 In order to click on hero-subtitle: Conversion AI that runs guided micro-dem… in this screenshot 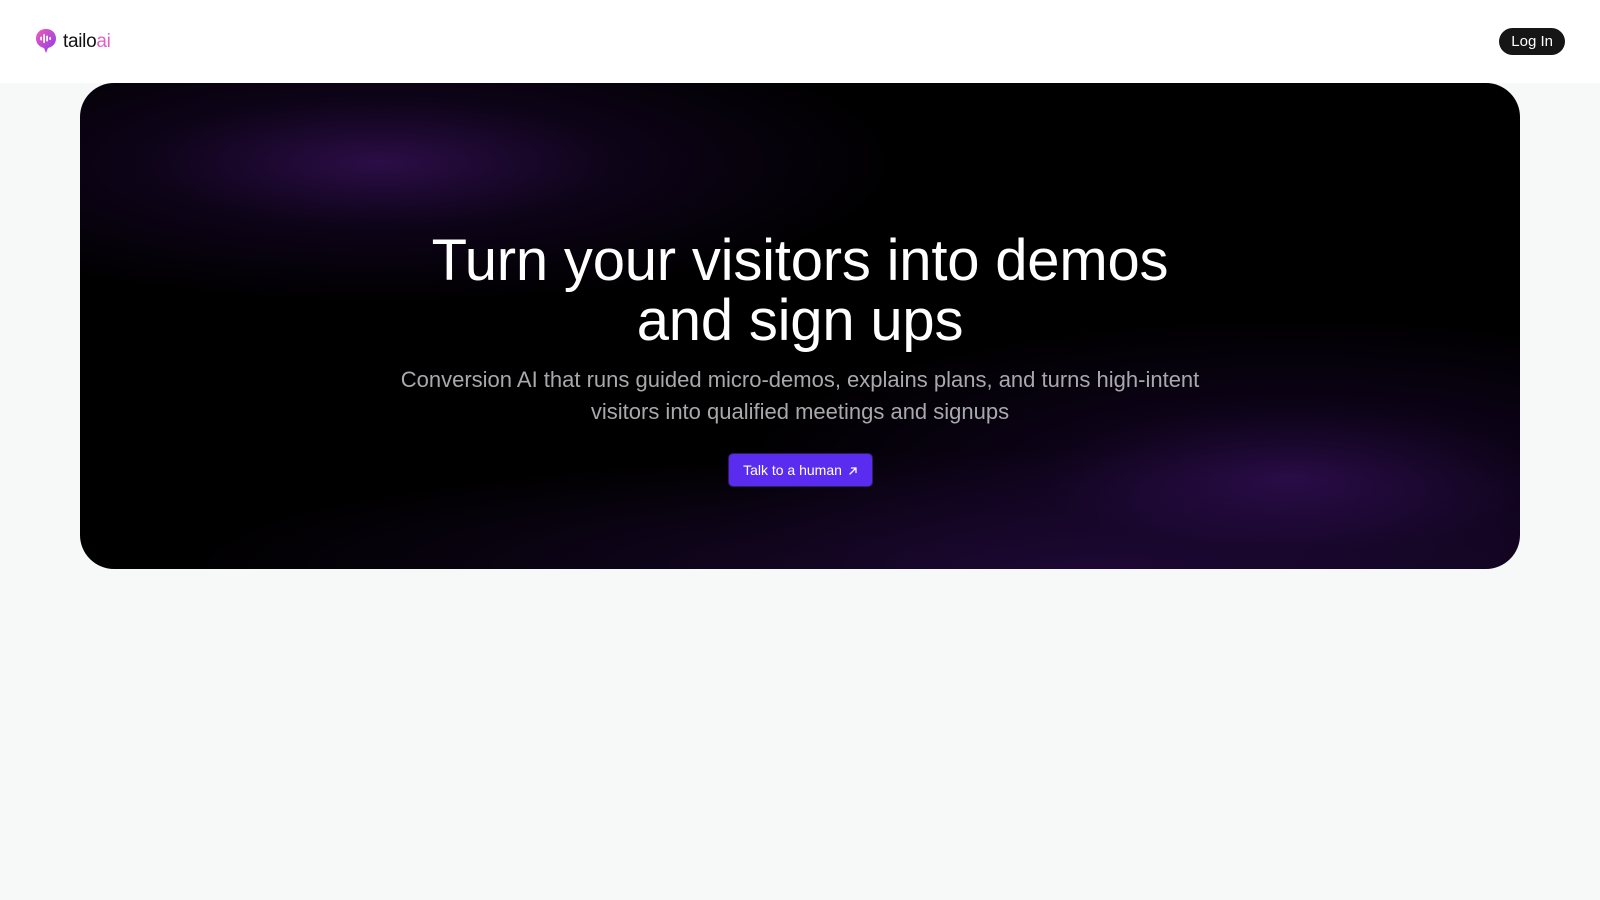, I will do `click(800, 396)`.